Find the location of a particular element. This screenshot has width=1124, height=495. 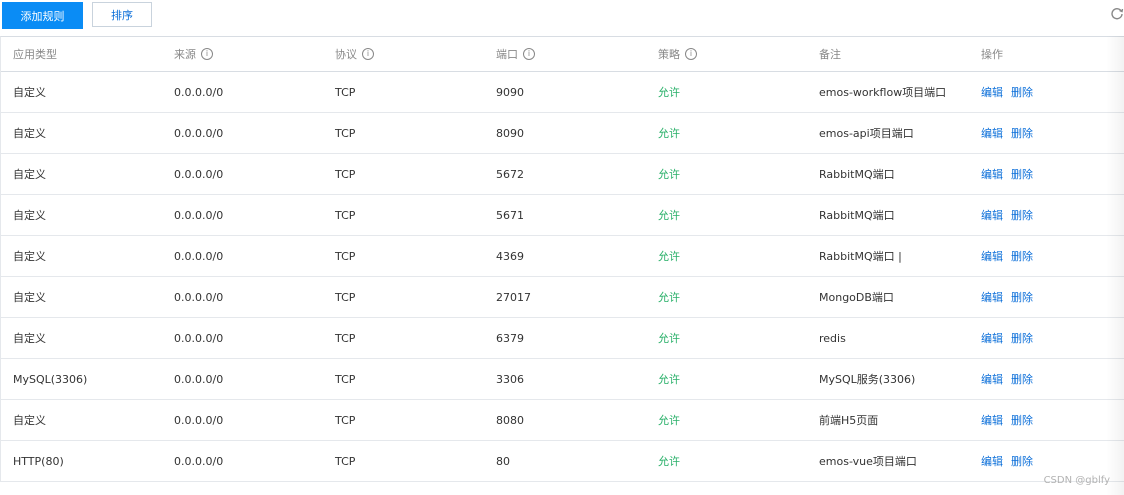

add-rule-button: 添加规则 is located at coordinates (42, 15).